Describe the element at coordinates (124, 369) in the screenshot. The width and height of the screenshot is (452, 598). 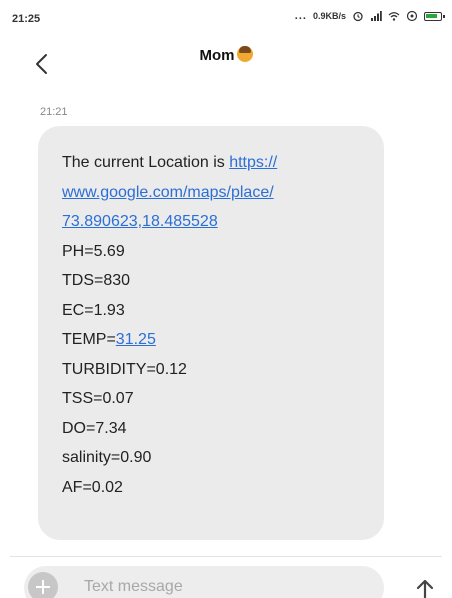
I see `turbidity-reading: TURBIDITY=0.12` at that location.